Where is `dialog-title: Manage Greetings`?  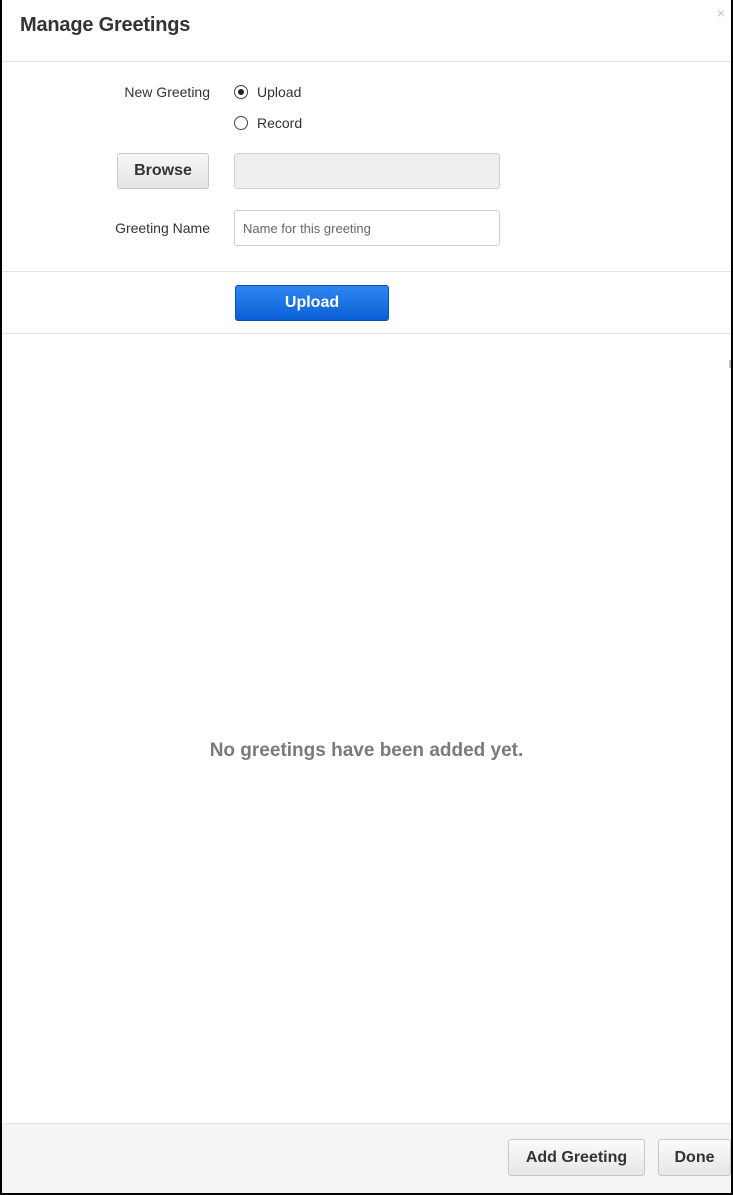 dialog-title: Manage Greetings is located at coordinates (105, 25).